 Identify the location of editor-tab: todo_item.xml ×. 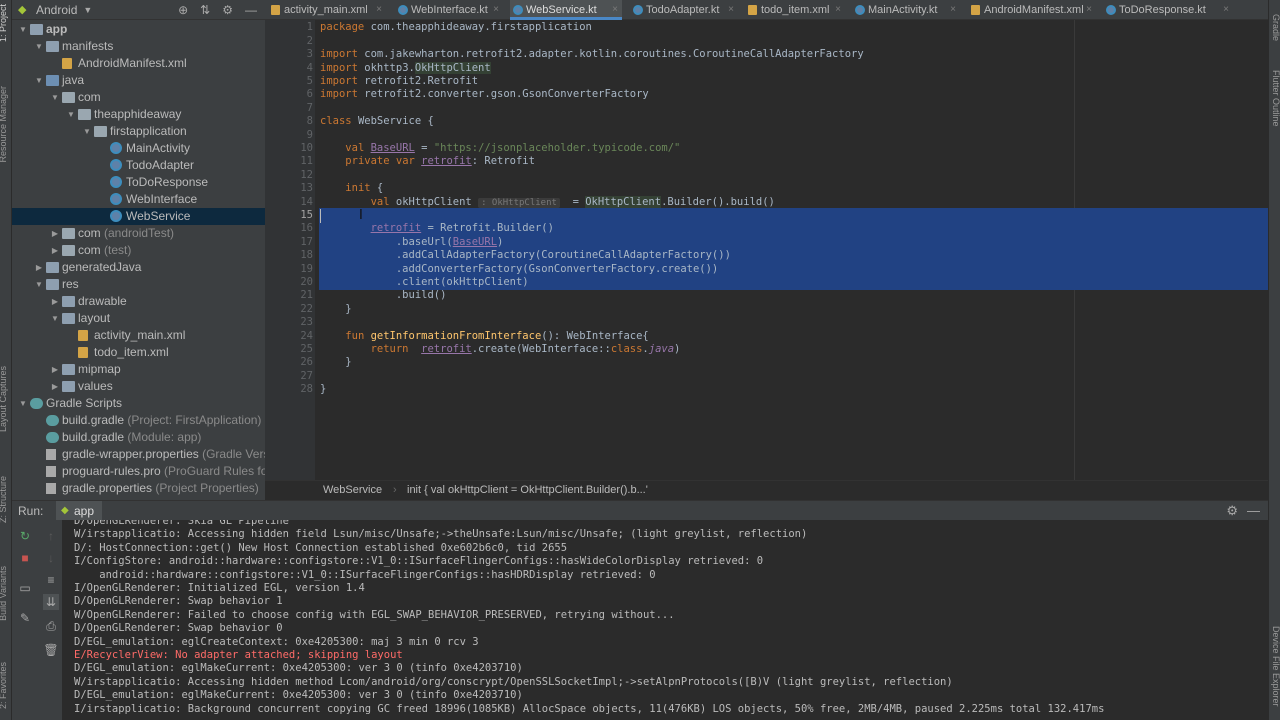
(795, 10).